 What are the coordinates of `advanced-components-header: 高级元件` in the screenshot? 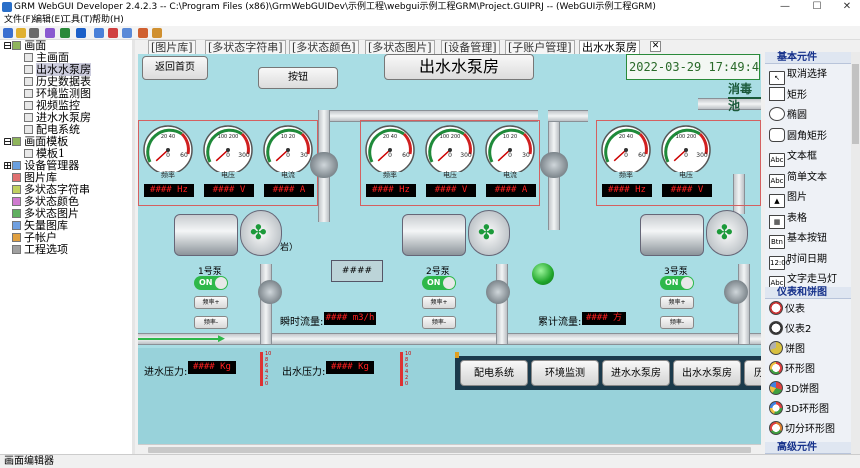 It's located at (808, 448).